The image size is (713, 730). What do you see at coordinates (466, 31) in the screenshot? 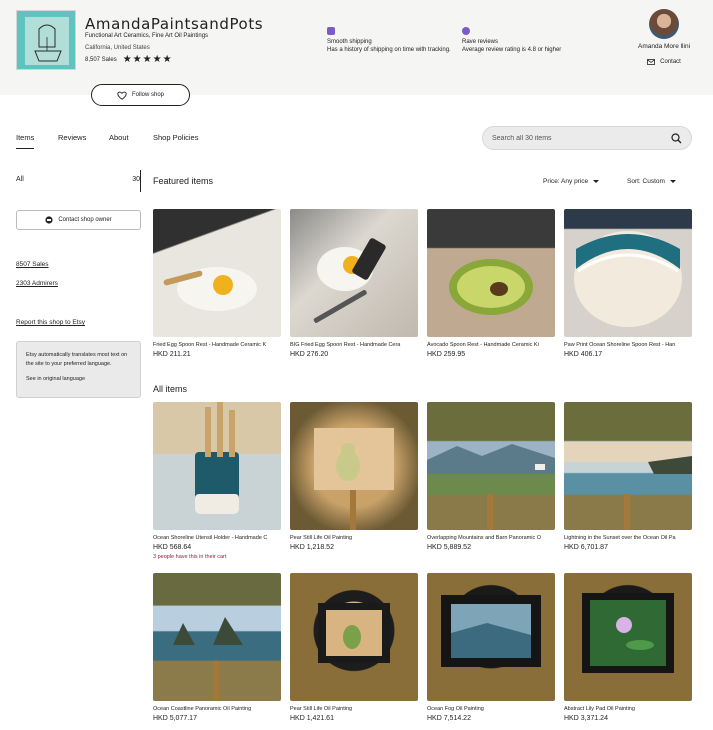
I see `rave-badge-icon` at bounding box center [466, 31].